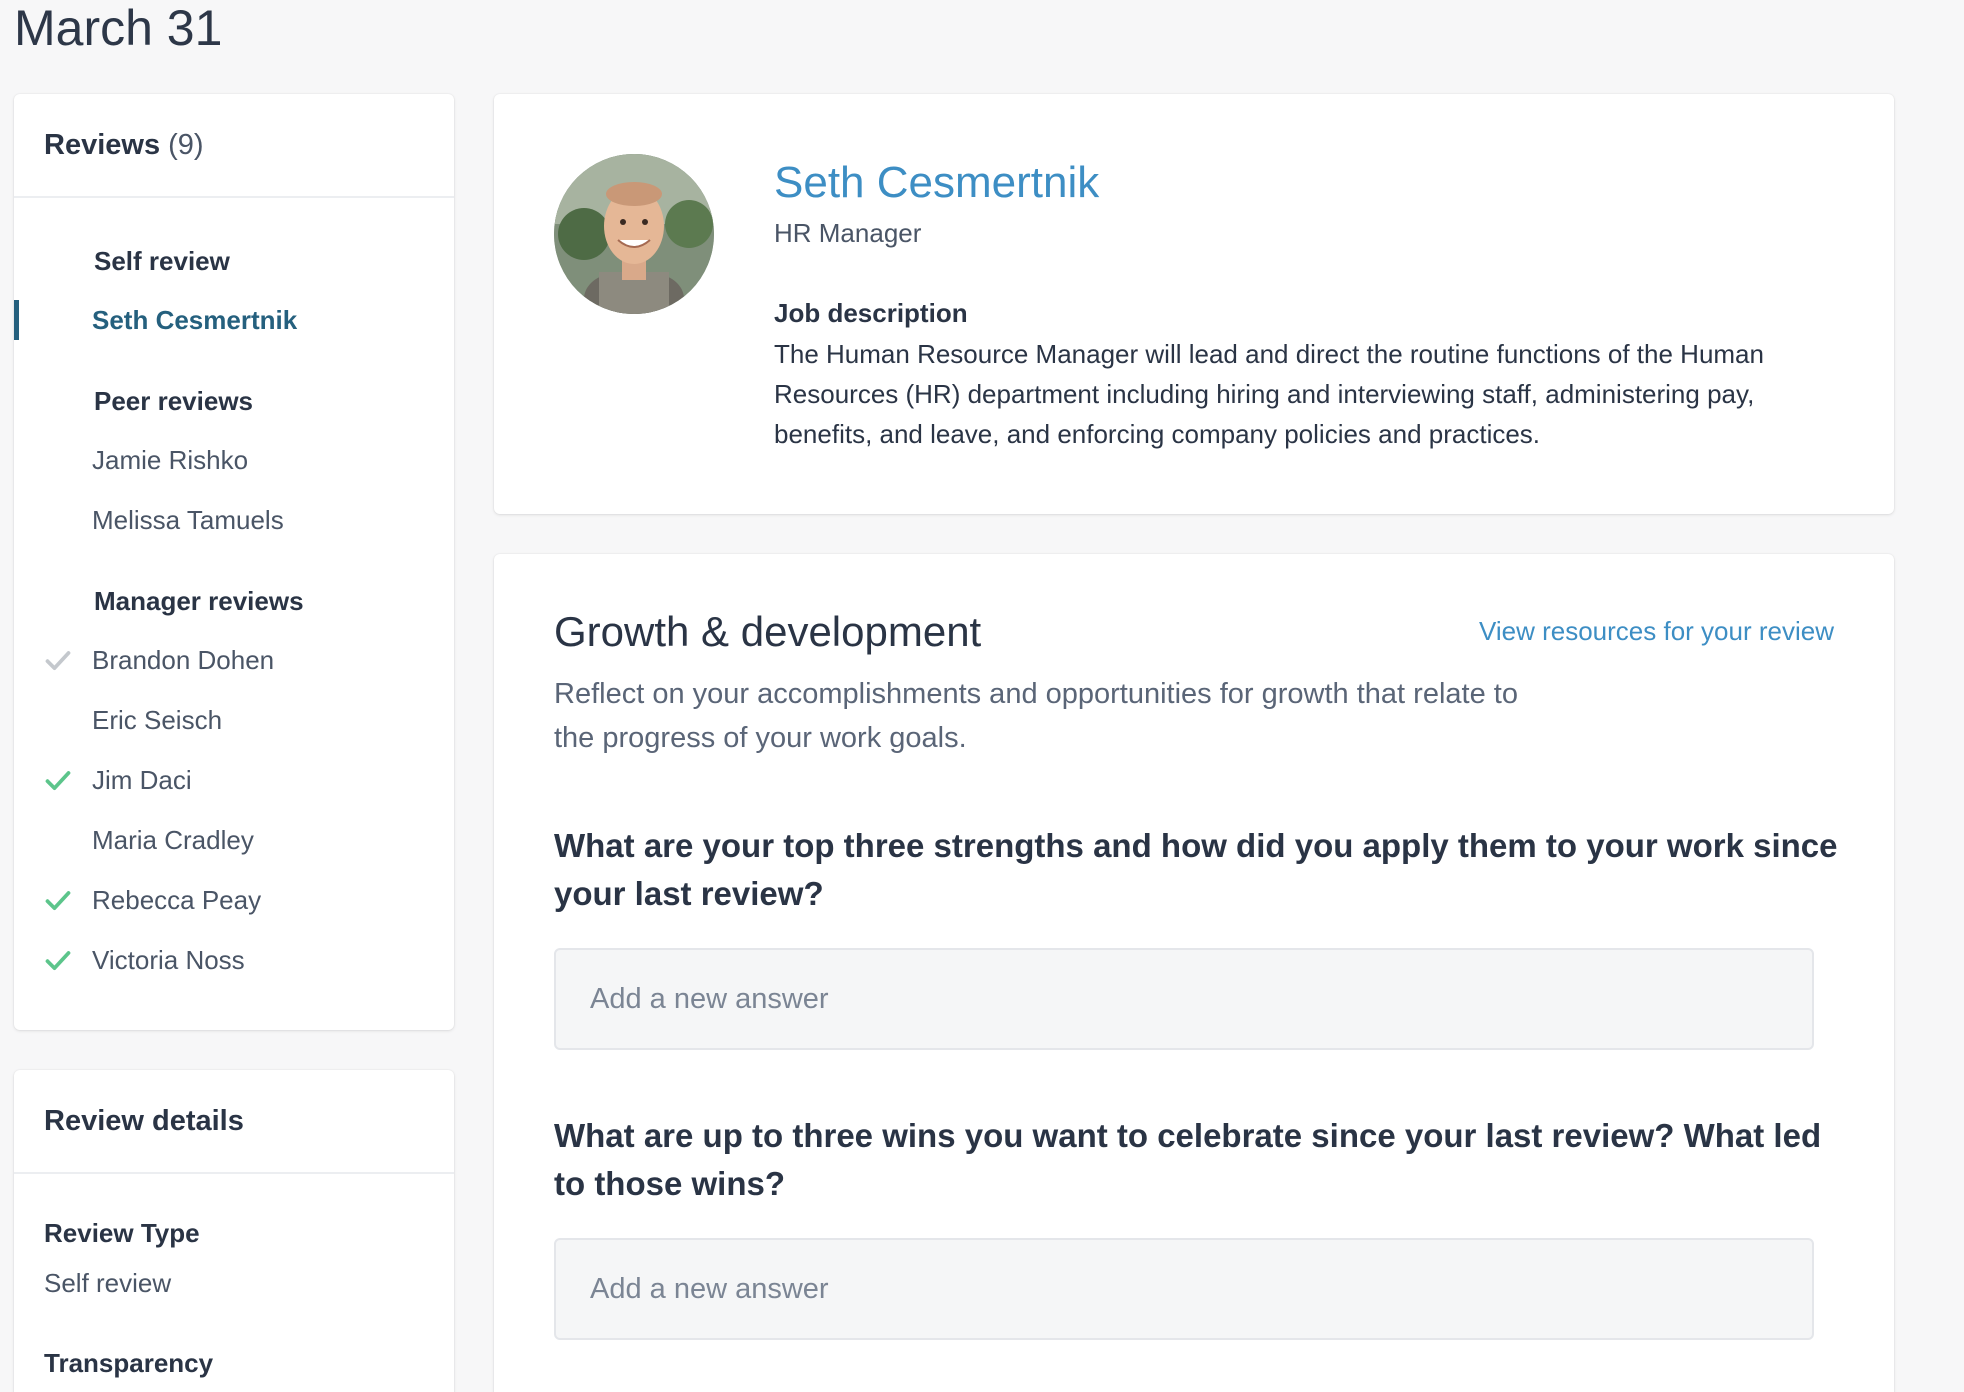  What do you see at coordinates (16, 320) in the screenshot?
I see `active-indicator` at bounding box center [16, 320].